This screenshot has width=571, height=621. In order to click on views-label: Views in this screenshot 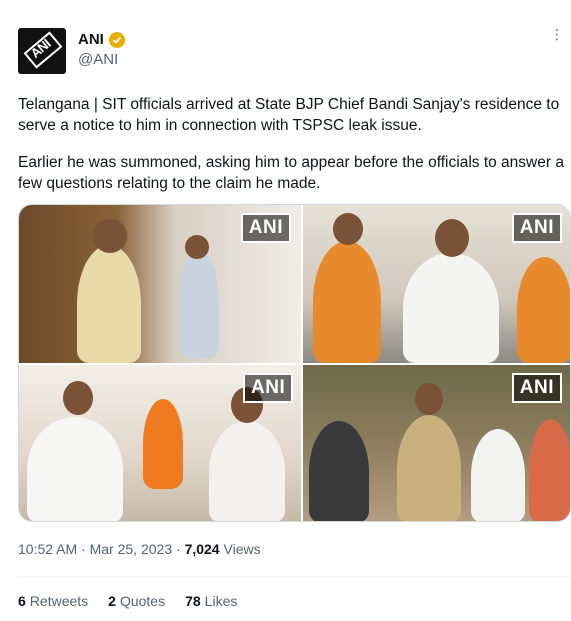, I will do `click(242, 549)`.